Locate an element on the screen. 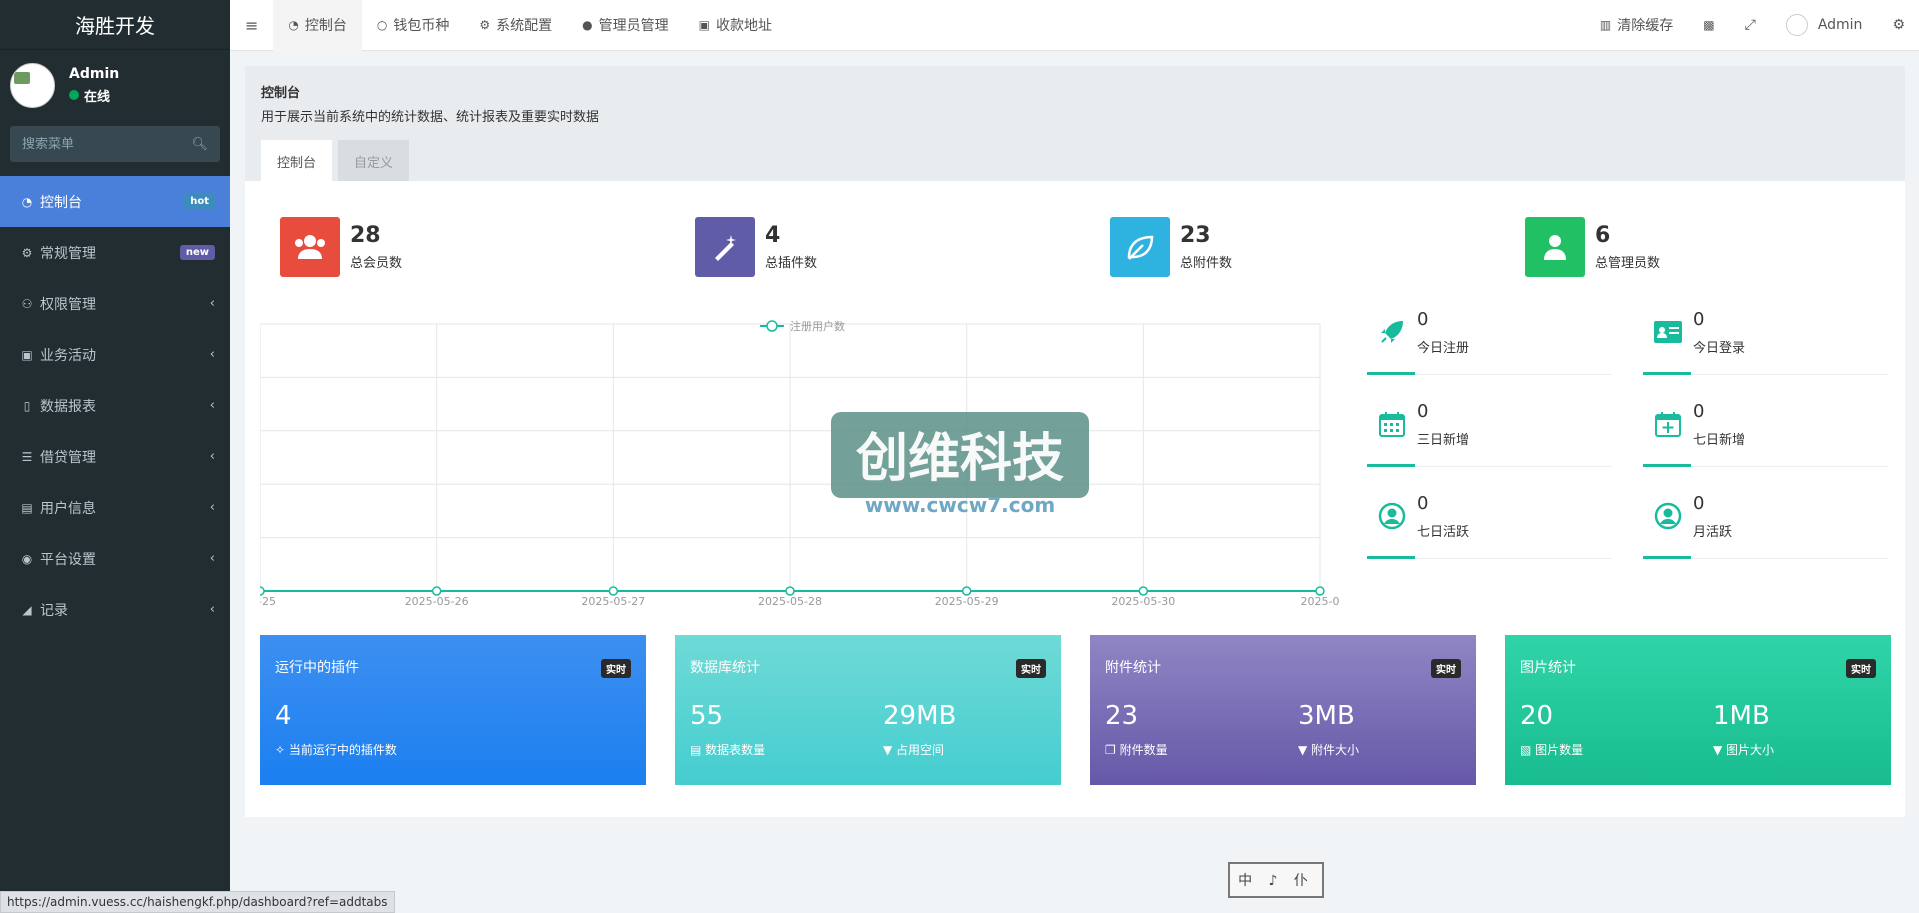 The width and height of the screenshot is (1919, 913). card-sub-label: 占用空间 is located at coordinates (920, 750).